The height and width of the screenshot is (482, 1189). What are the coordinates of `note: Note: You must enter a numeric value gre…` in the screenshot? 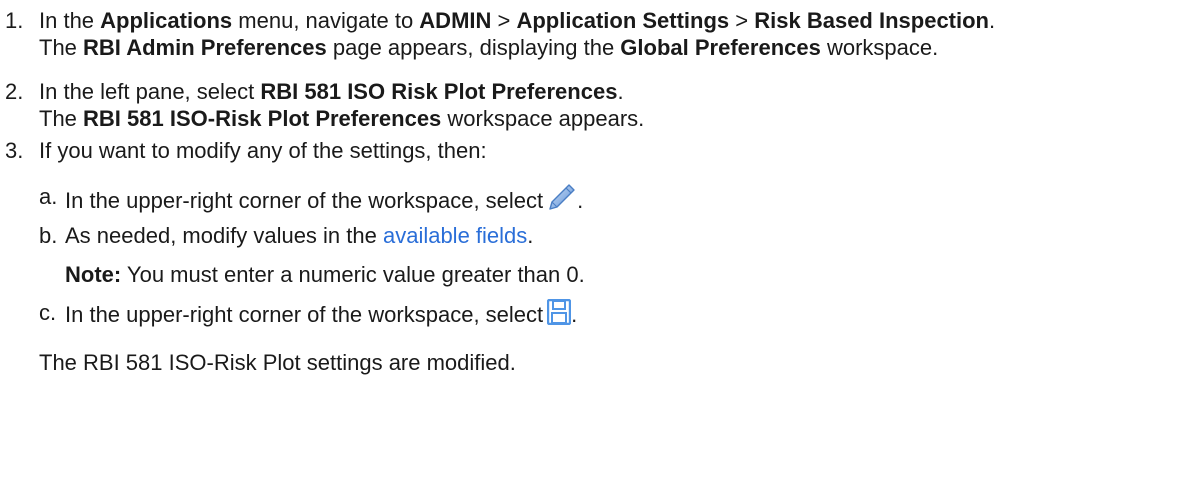 It's located at (614, 274).